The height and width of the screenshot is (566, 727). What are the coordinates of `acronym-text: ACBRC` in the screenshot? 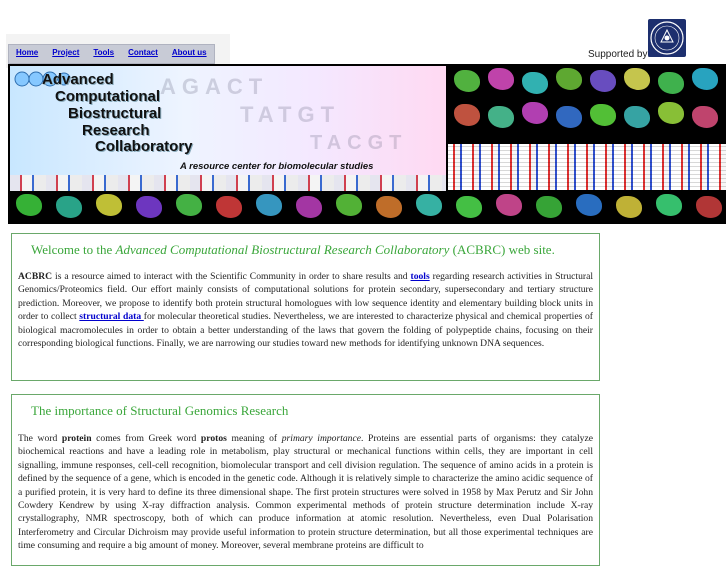 It's located at (35, 276).